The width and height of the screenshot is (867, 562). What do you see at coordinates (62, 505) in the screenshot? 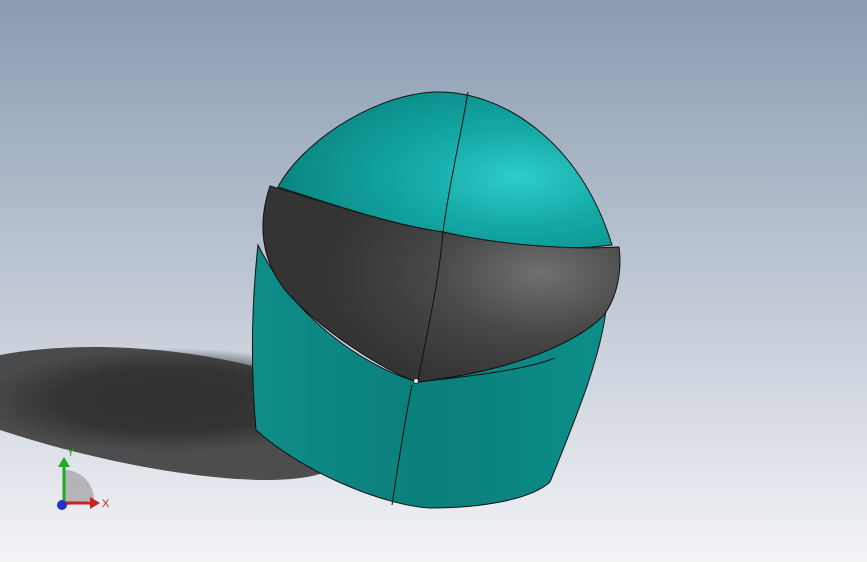
I see `triad-z-axis-icon` at bounding box center [62, 505].